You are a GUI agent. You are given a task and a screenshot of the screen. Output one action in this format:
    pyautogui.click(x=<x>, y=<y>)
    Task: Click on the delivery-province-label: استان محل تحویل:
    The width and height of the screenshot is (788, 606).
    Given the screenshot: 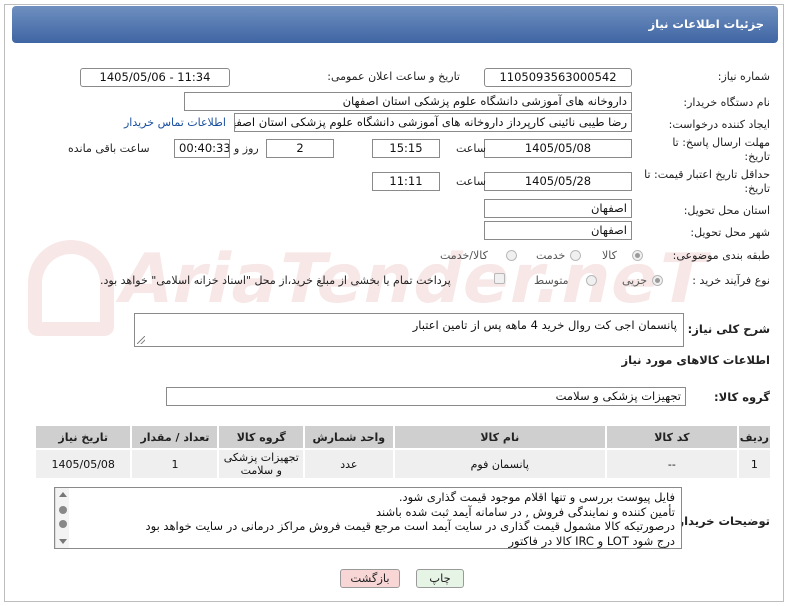 What is the action you would take?
    pyautogui.click(x=726, y=210)
    